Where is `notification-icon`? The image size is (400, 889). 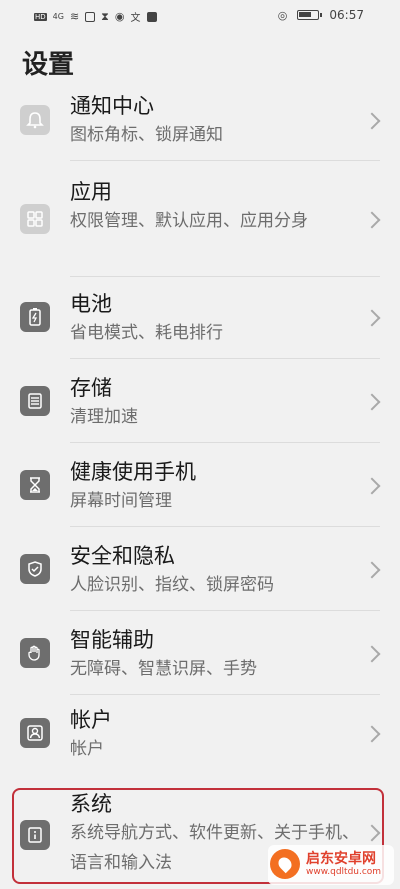 notification-icon is located at coordinates (90, 16).